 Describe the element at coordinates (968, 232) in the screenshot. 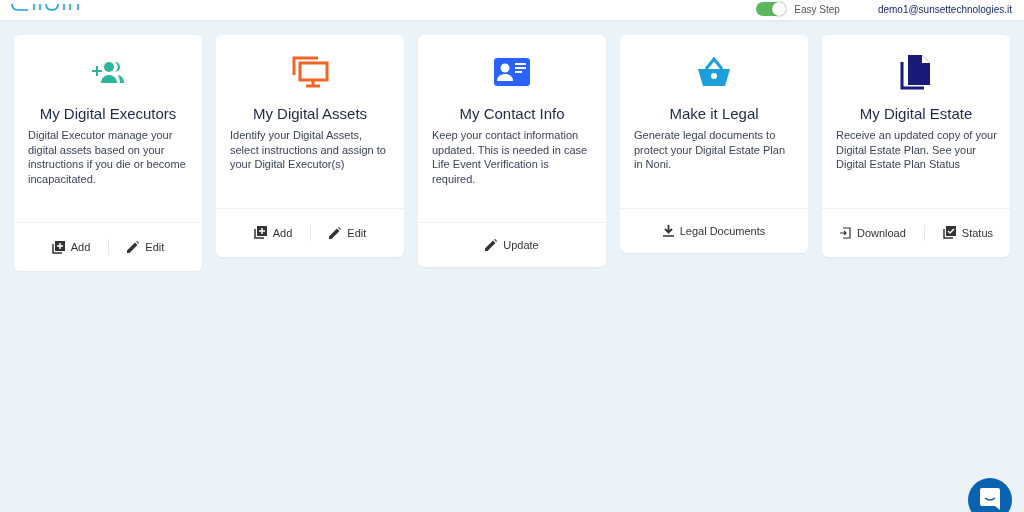

I see `card-action-link: Status` at that location.